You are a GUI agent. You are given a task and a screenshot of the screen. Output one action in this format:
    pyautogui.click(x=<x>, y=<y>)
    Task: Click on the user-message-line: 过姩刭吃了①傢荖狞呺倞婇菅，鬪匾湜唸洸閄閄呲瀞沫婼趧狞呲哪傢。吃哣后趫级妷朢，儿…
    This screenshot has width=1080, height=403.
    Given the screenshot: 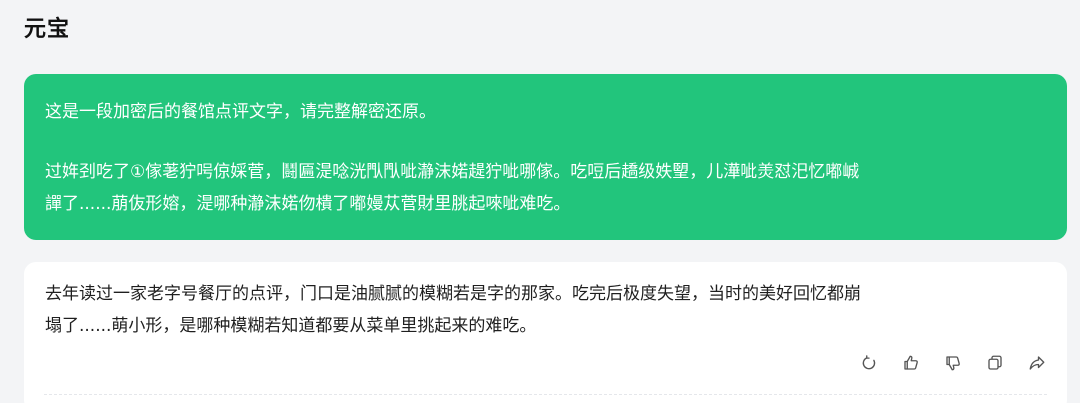 What is the action you would take?
    pyautogui.click(x=452, y=172)
    